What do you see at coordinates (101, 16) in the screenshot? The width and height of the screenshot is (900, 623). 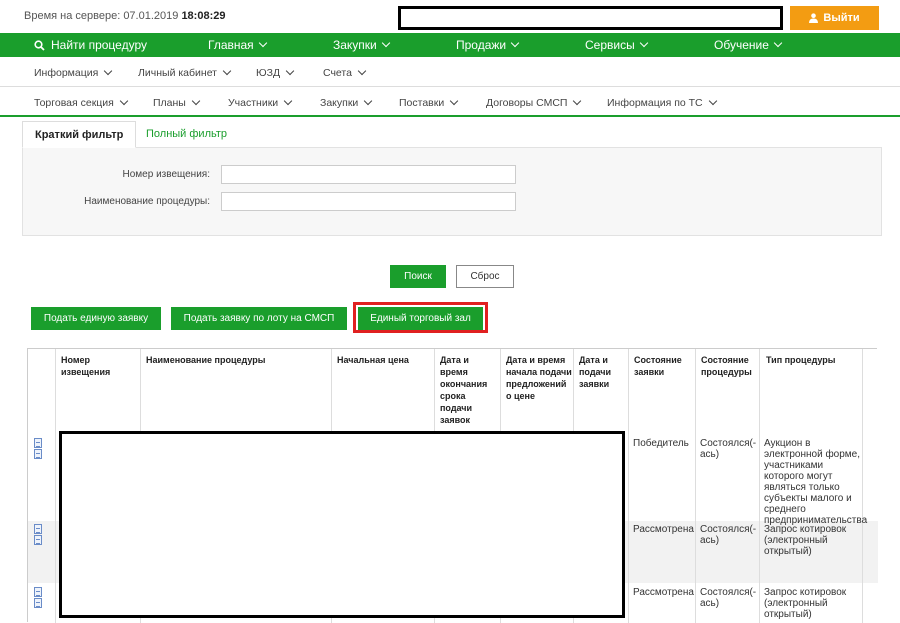 I see `server-time-label: Время на сервере: 07.01.2019` at bounding box center [101, 16].